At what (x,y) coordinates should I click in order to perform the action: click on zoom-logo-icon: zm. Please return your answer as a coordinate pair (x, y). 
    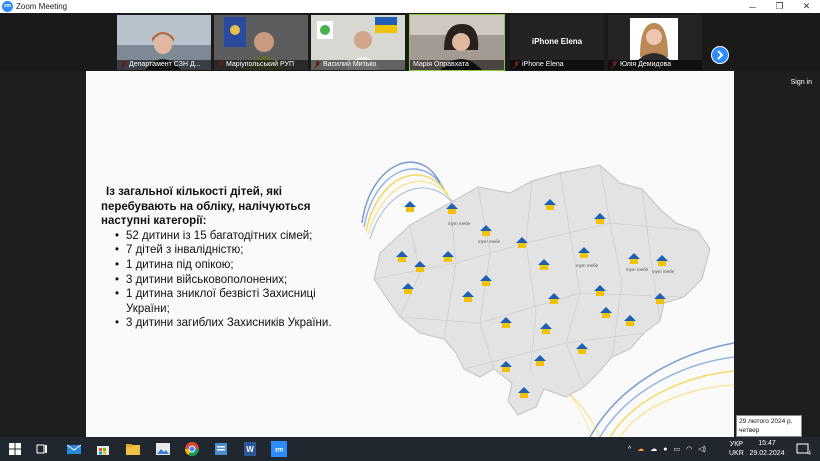
    Looking at the image, I should click on (7, 6).